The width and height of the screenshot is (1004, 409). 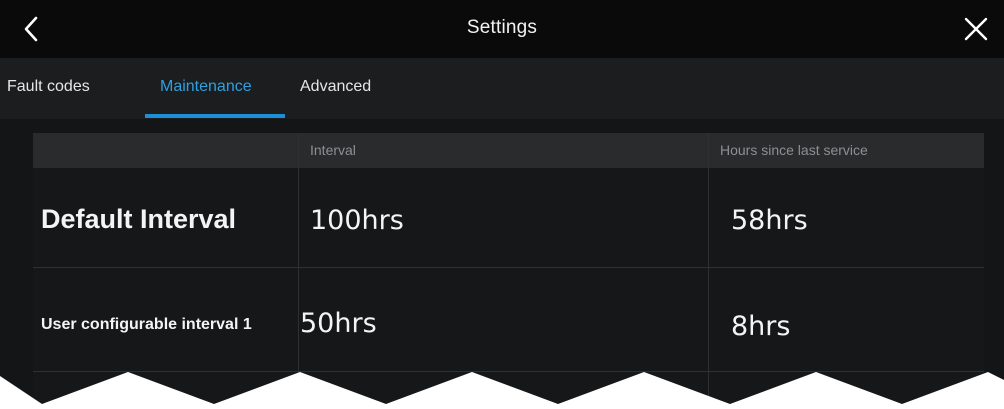 What do you see at coordinates (215, 116) in the screenshot?
I see `active-tab-indicator` at bounding box center [215, 116].